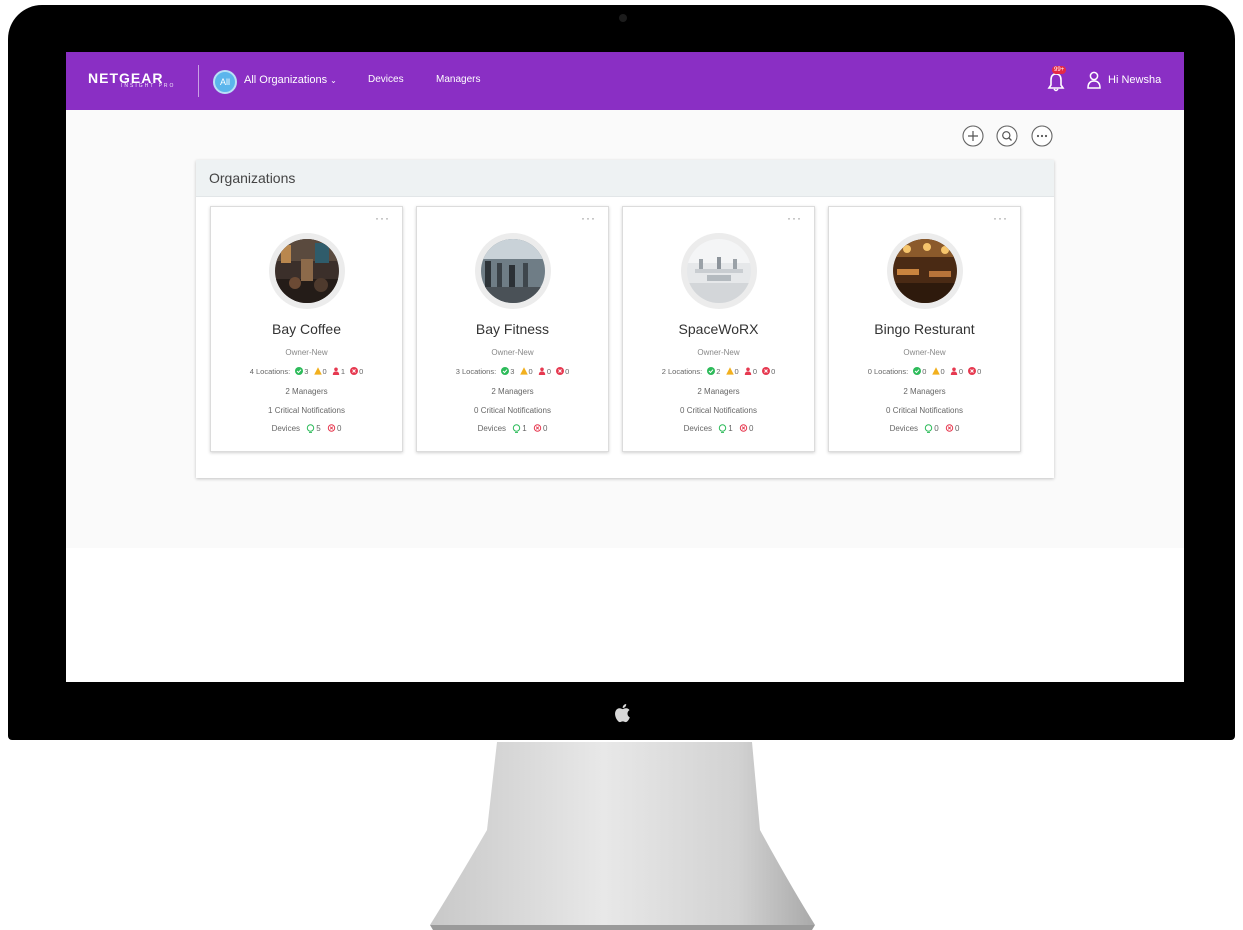 The height and width of the screenshot is (930, 1243). I want to click on apple-logo-icon, so click(622, 713).